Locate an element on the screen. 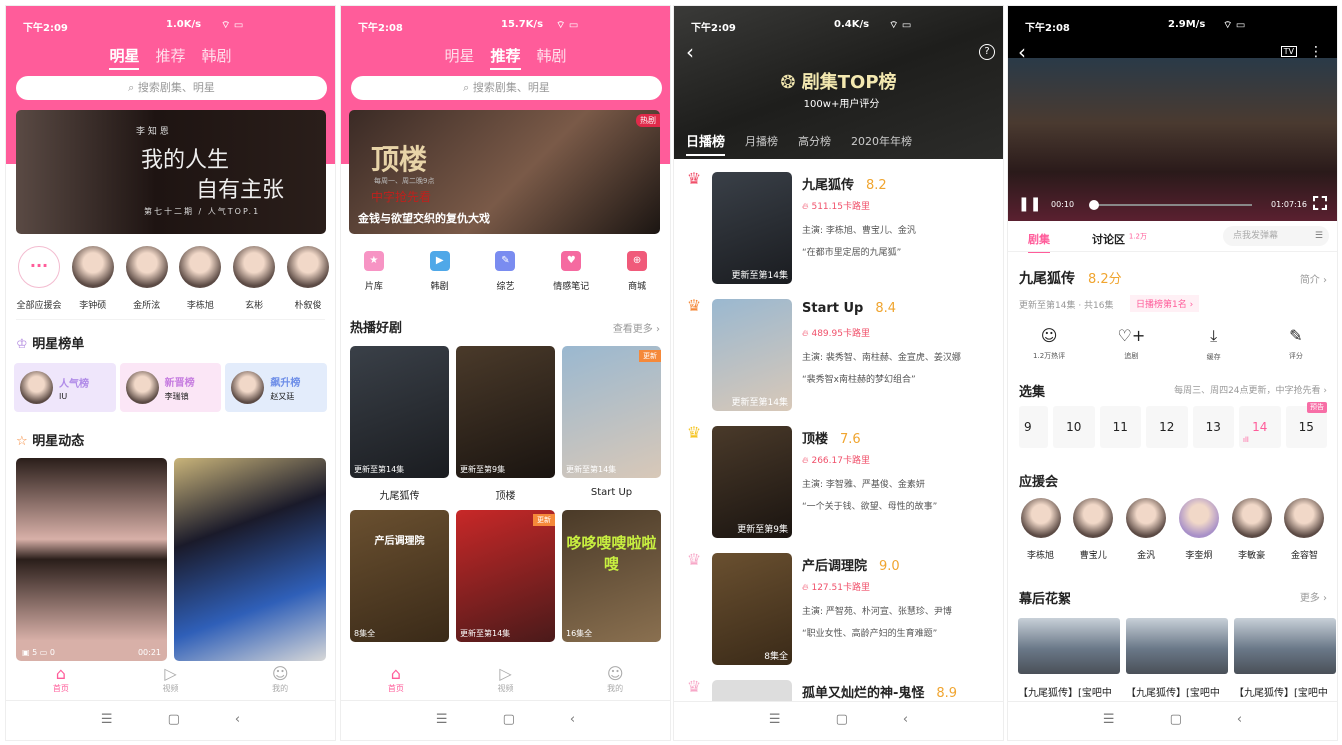 The height and width of the screenshot is (745, 1342). avatar is located at coordinates (1040, 518).